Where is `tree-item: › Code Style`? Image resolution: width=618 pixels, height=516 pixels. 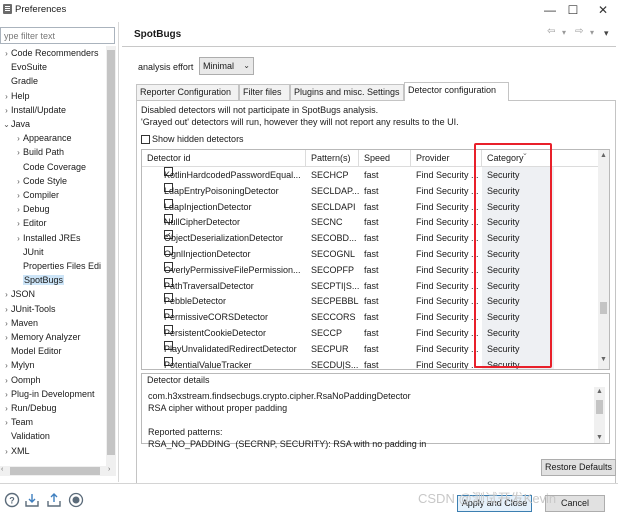
tree-item: › Code Style is located at coordinates (40, 181).